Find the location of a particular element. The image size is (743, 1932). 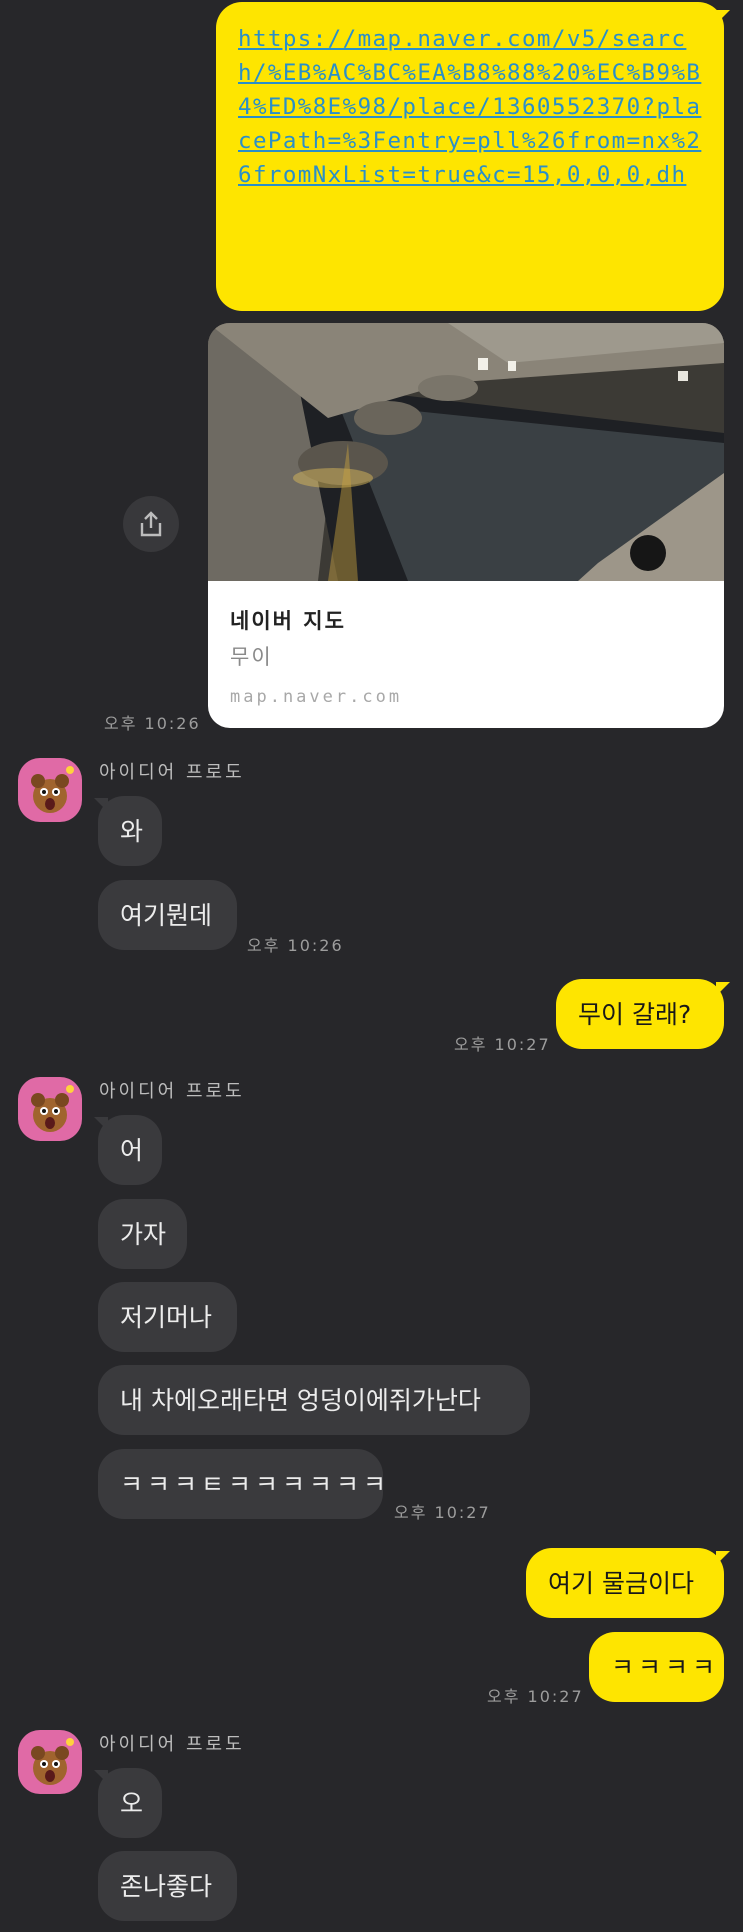

my-message-bubble: 무이 갈래? is located at coordinates (640, 1014).